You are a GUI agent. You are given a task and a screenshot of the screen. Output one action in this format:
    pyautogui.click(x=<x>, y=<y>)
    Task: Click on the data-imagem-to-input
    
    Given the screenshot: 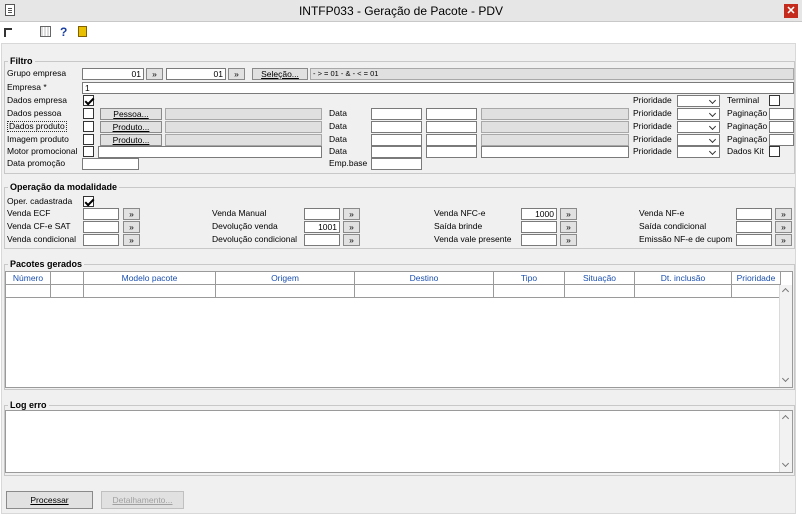 What is the action you would take?
    pyautogui.click(x=451, y=140)
    